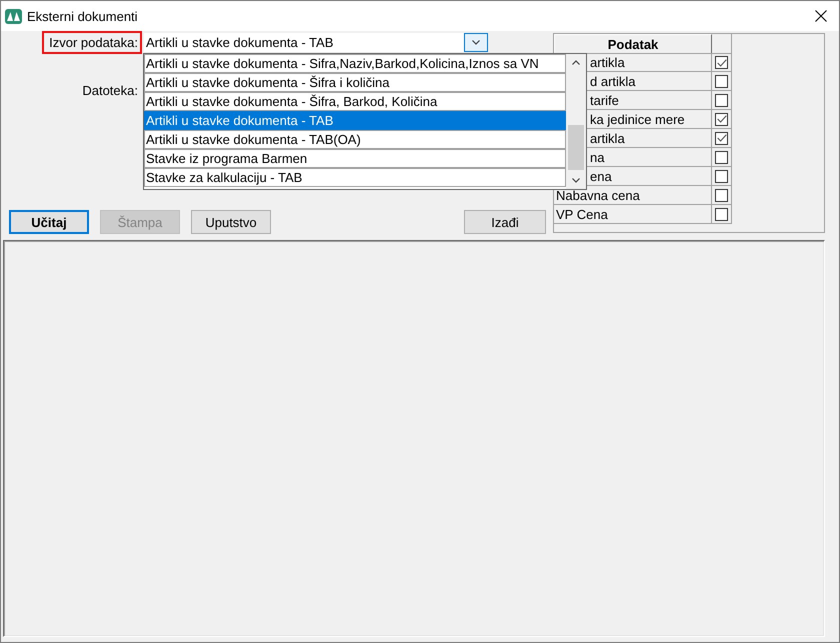  I want to click on exit-button: Izađi, so click(505, 222).